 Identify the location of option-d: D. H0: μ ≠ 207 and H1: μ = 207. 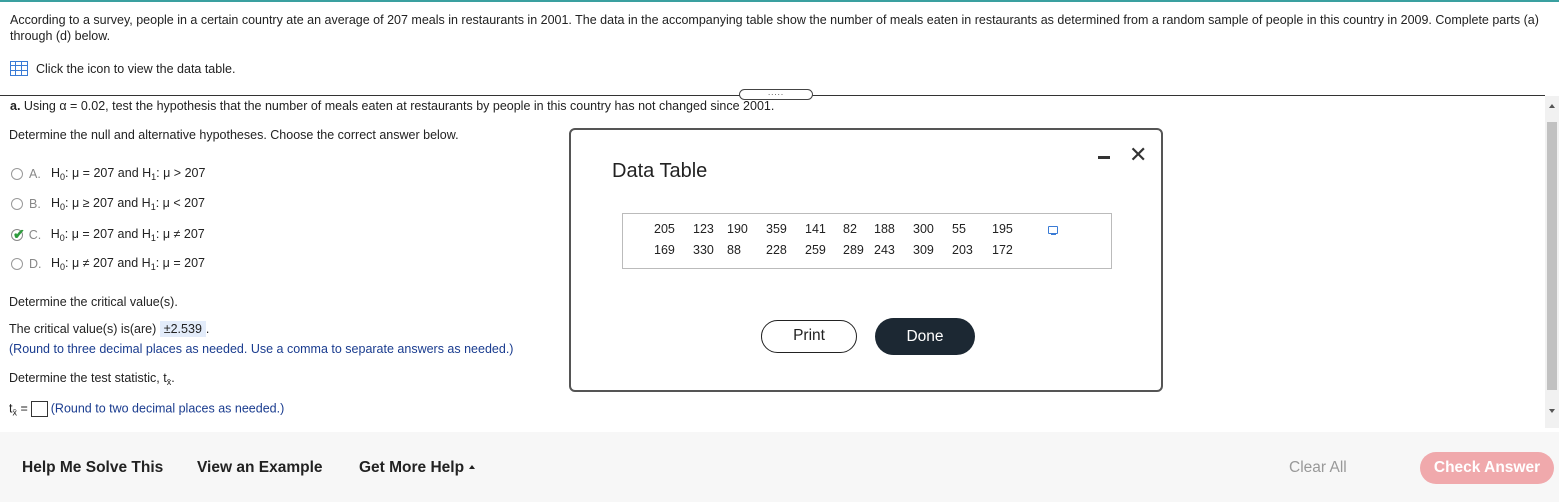
(108, 264).